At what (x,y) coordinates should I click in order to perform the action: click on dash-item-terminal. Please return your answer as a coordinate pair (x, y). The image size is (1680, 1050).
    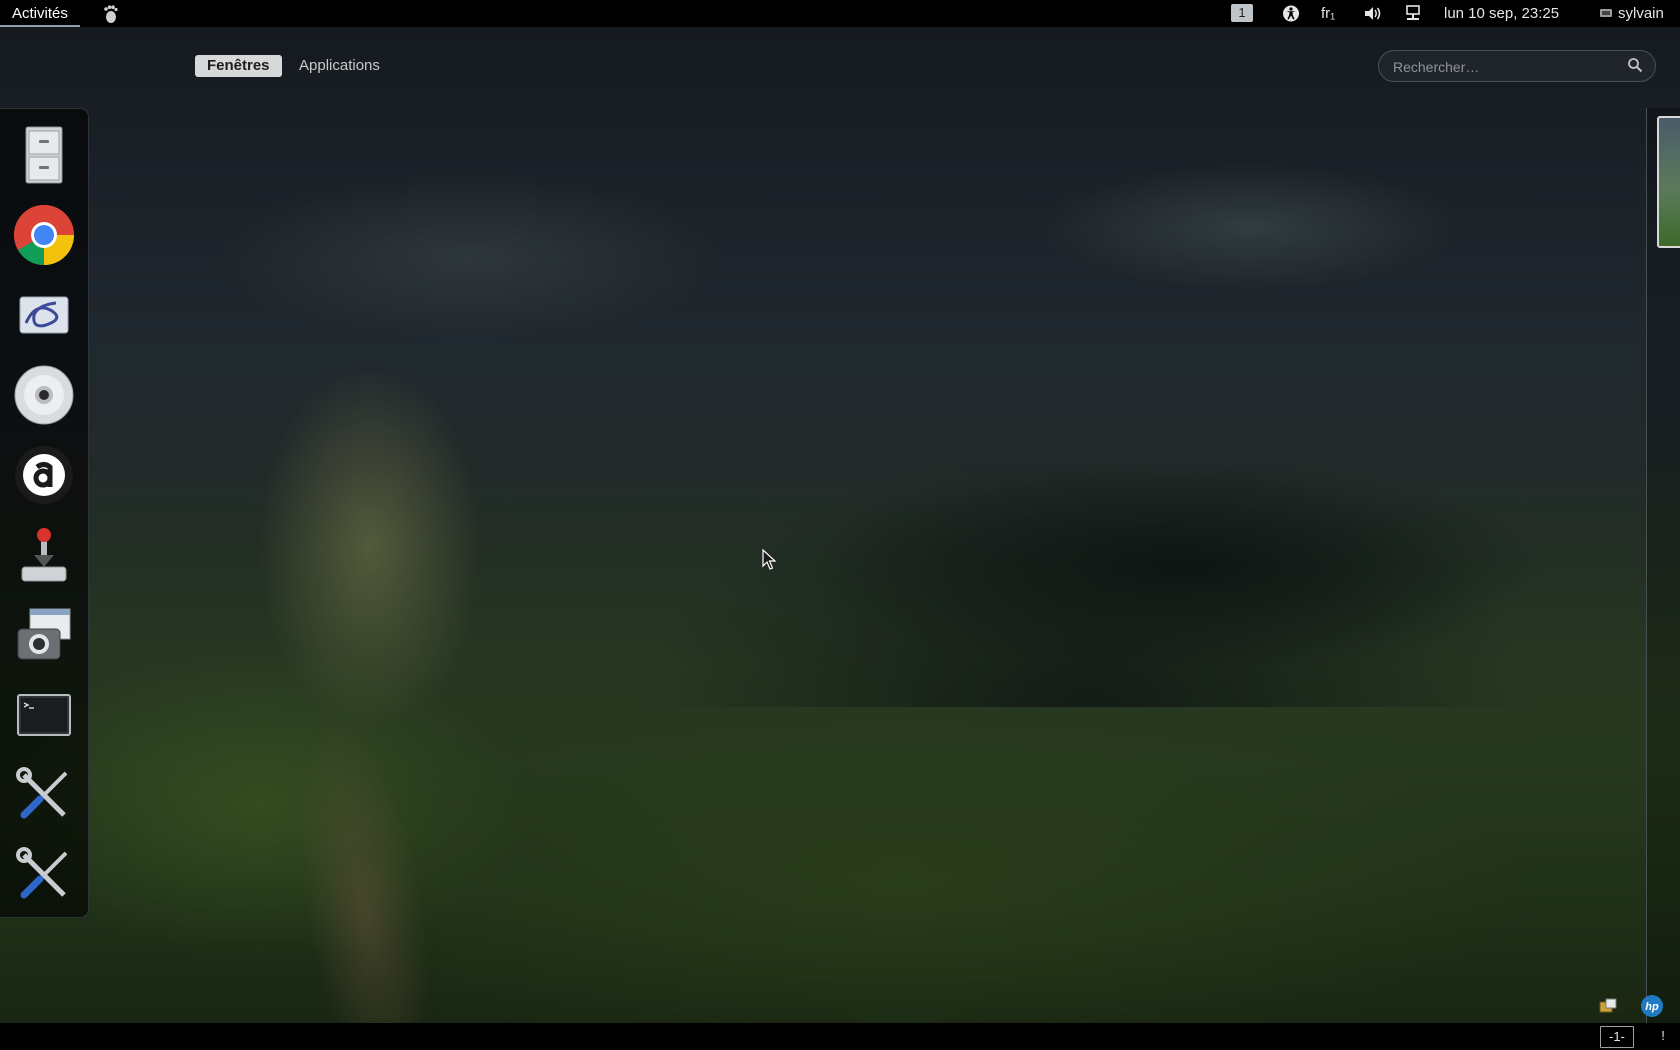
    Looking at the image, I should click on (44, 715).